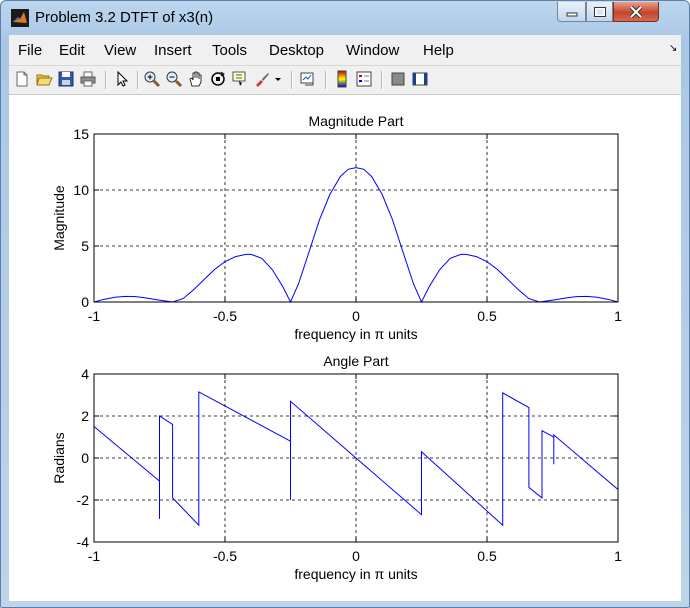 This screenshot has height=608, width=690. I want to click on minimize-button, so click(571, 12).